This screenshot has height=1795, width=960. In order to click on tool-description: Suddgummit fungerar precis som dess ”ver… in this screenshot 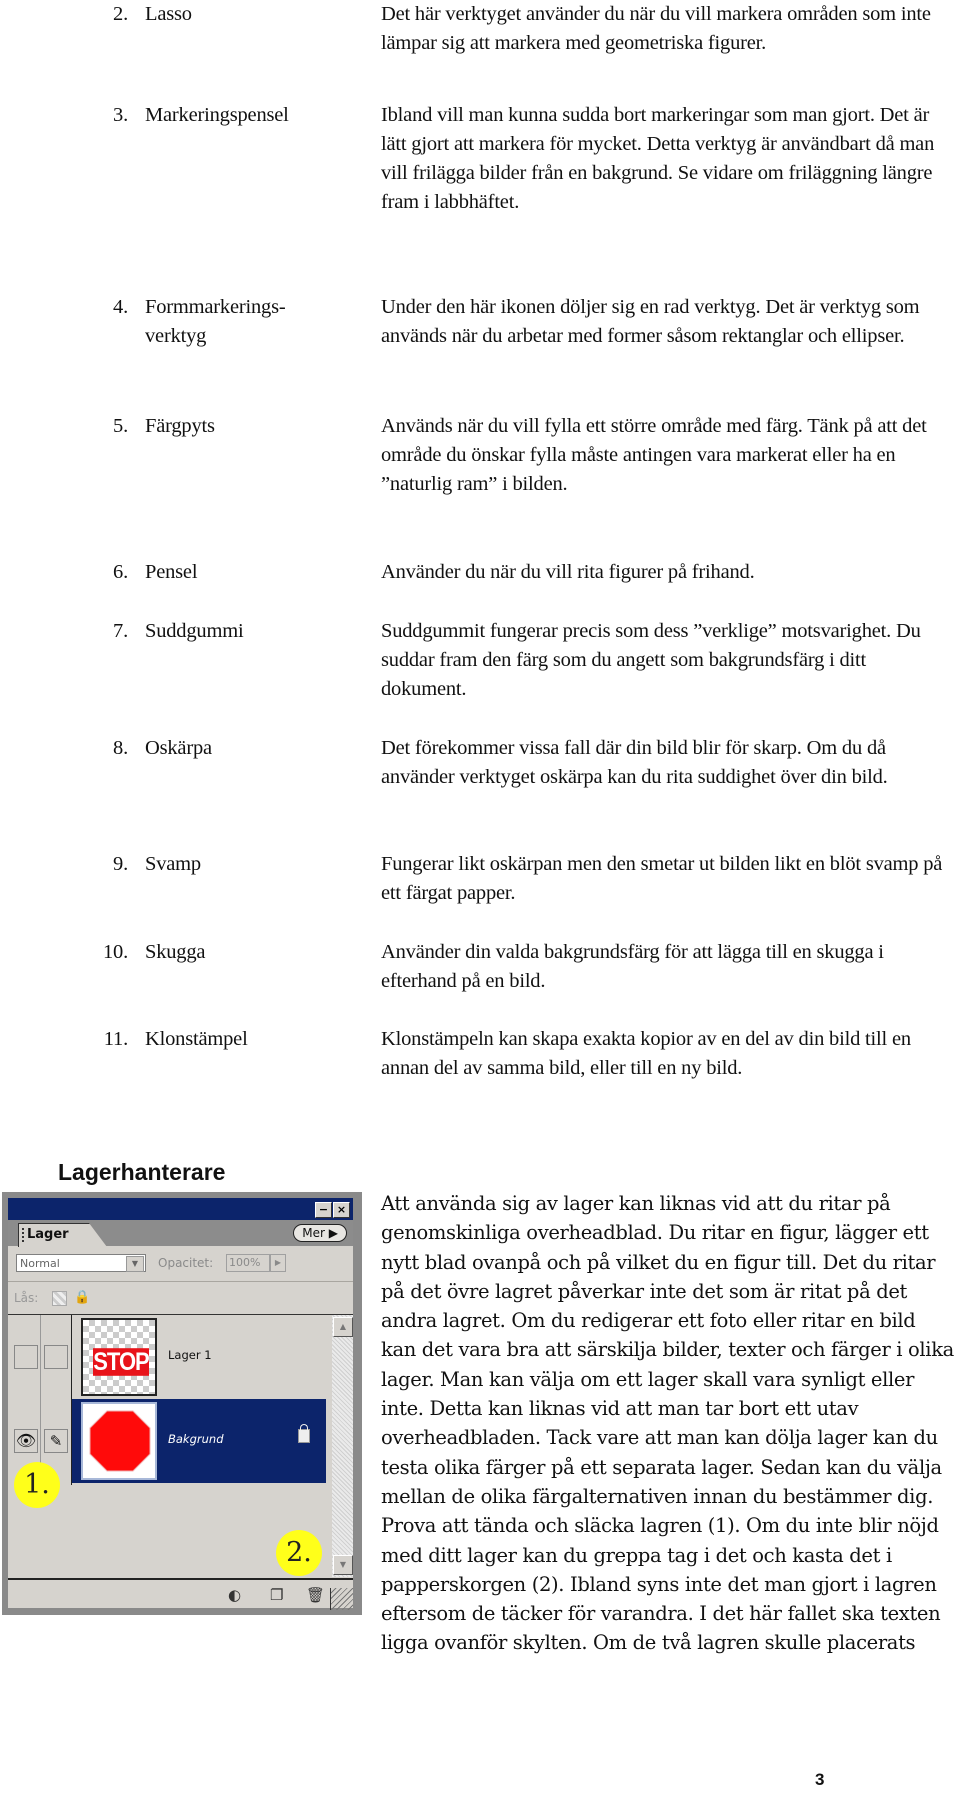, I will do `click(651, 660)`.